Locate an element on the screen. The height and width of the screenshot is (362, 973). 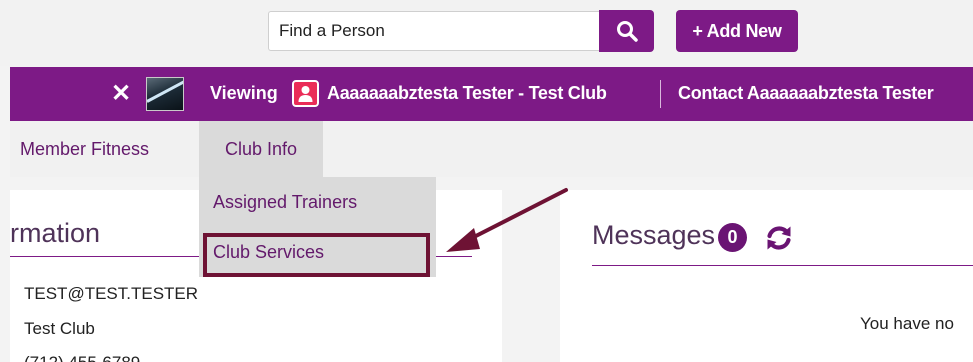
menu-item-club-services: Club Services is located at coordinates (317, 252).